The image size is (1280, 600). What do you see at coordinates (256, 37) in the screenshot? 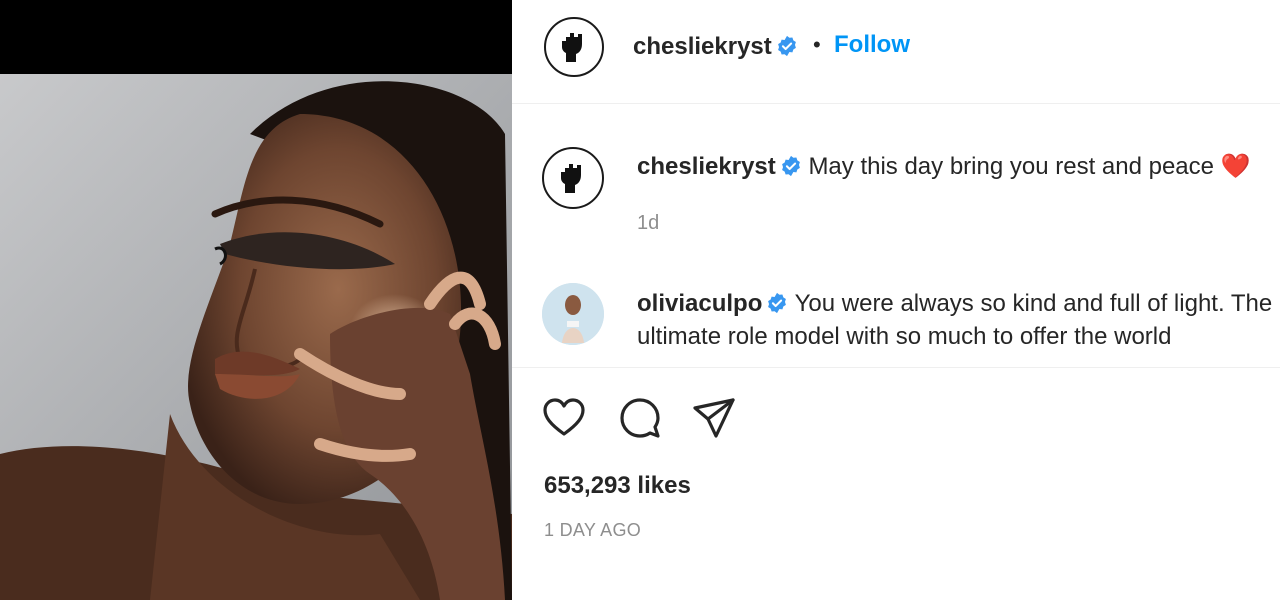
I see `media-letterbox` at bounding box center [256, 37].